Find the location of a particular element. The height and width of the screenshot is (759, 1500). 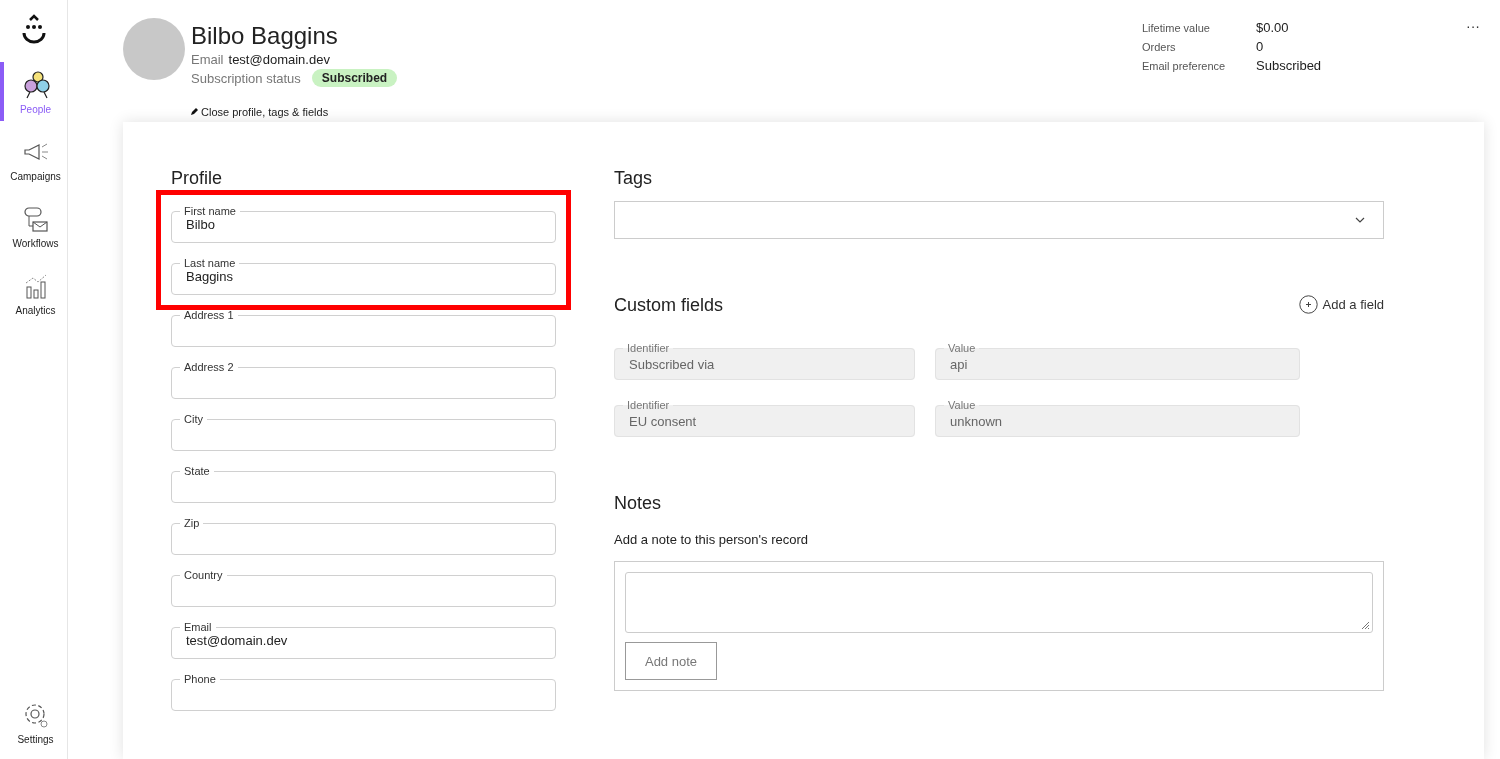

stat-label: Email preference is located at coordinates (1184, 66).